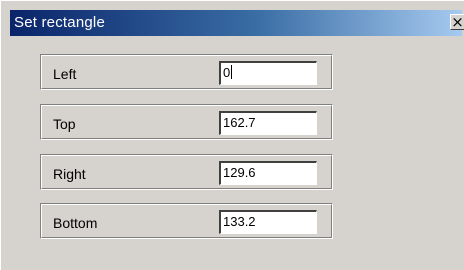  What do you see at coordinates (237, 23) in the screenshot?
I see `title-bar: Set rectangle ×` at bounding box center [237, 23].